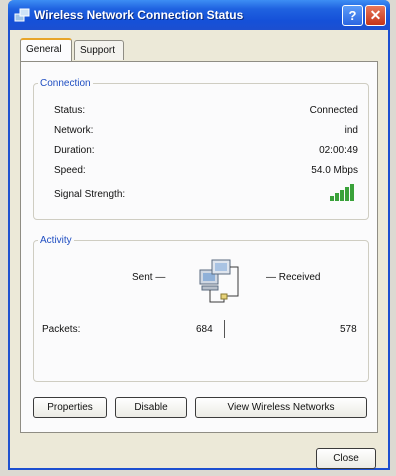  What do you see at coordinates (333, 110) in the screenshot?
I see `status-value: Connected` at bounding box center [333, 110].